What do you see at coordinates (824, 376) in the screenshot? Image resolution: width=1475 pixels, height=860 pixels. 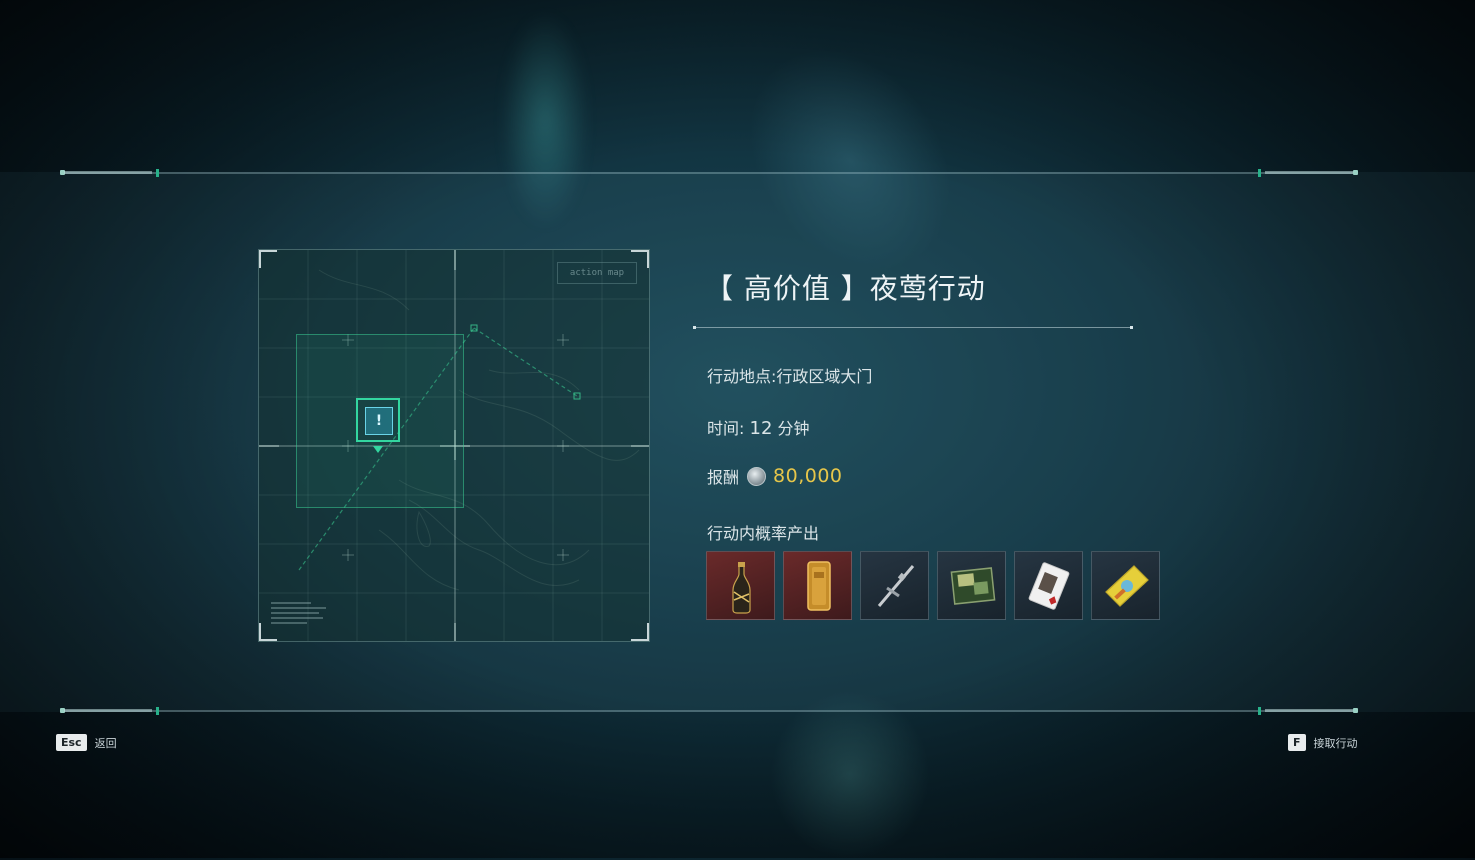 I see `location-value: 行政区域大门` at bounding box center [824, 376].